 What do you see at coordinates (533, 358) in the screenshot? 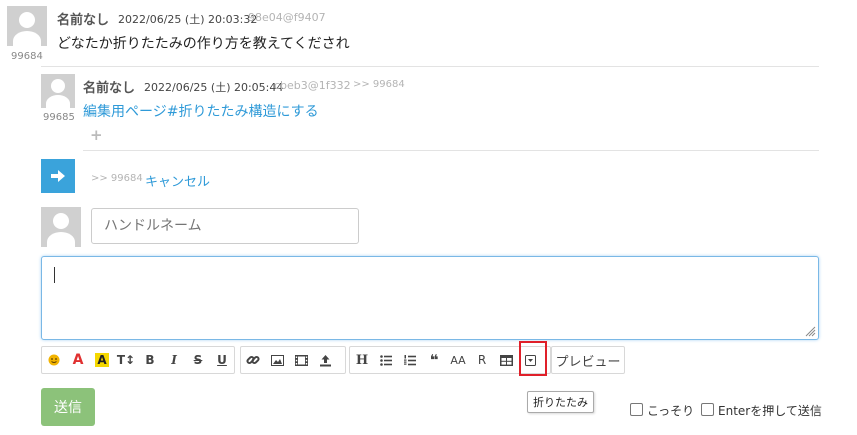
I see `fold-button-highlight` at bounding box center [533, 358].